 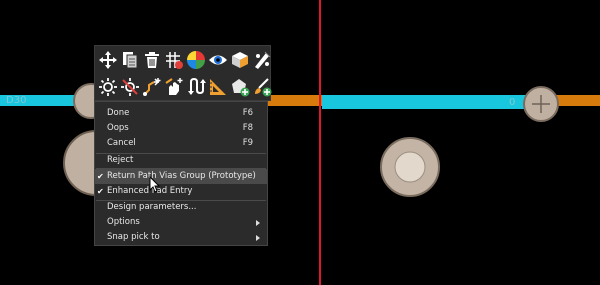 I want to click on menu-item-cancel: Cancel F9, so click(x=181, y=143).